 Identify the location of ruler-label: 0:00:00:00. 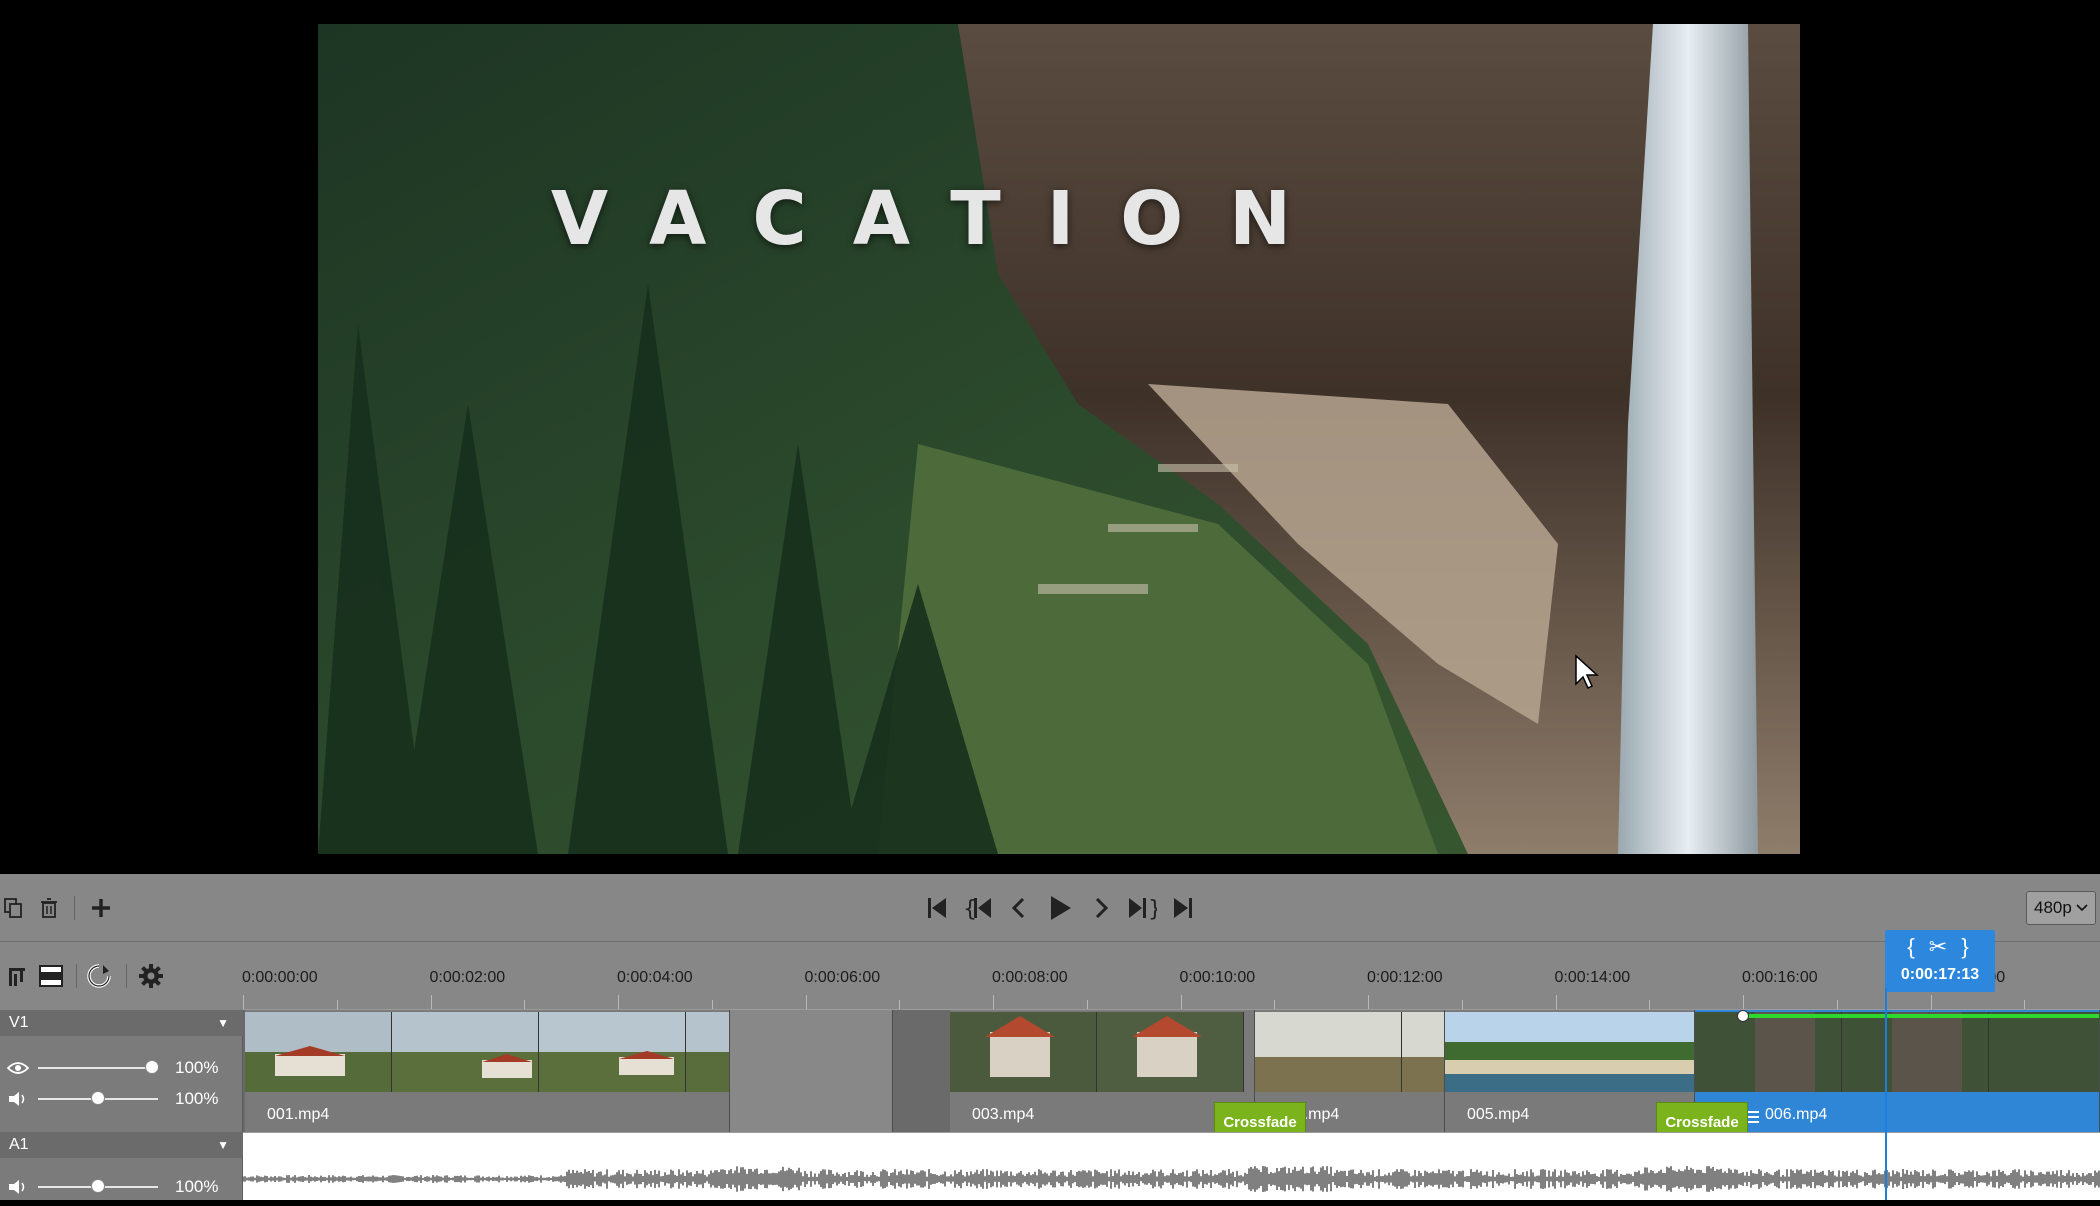
(280, 977).